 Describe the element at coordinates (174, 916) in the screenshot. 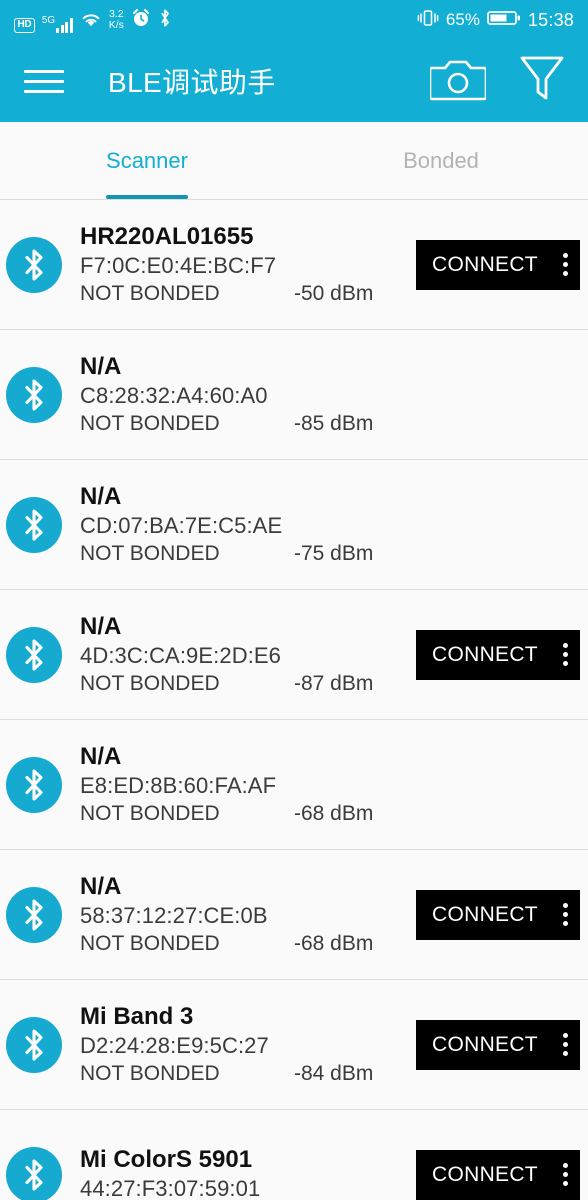

I see `device-address: 58:37:12:27:CE:0B` at that location.